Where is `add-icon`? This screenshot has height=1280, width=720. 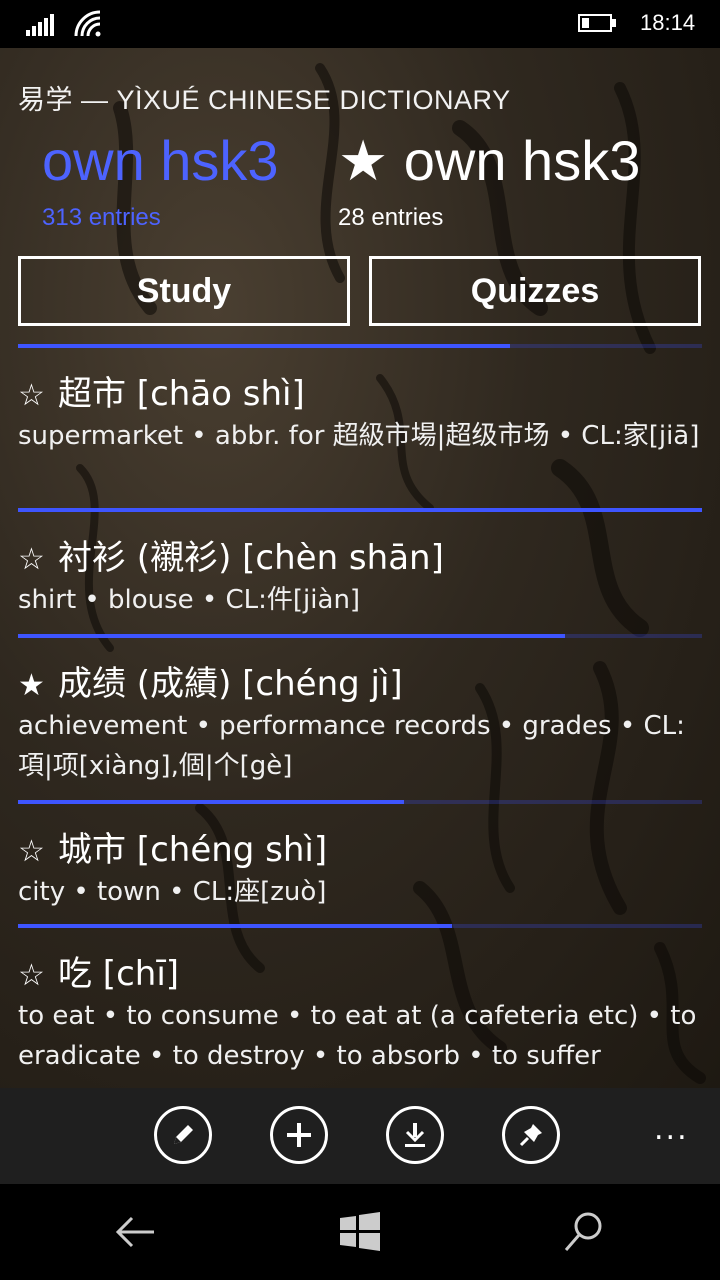
add-icon is located at coordinates (299, 1135).